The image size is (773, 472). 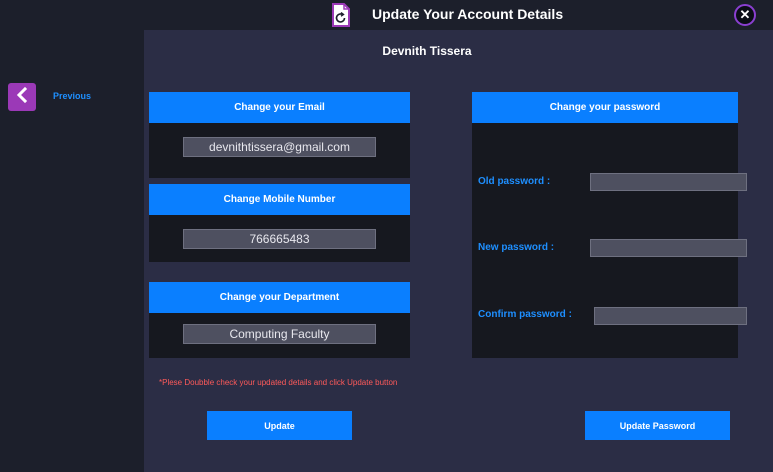 What do you see at coordinates (668, 182) in the screenshot?
I see `old-password-field` at bounding box center [668, 182].